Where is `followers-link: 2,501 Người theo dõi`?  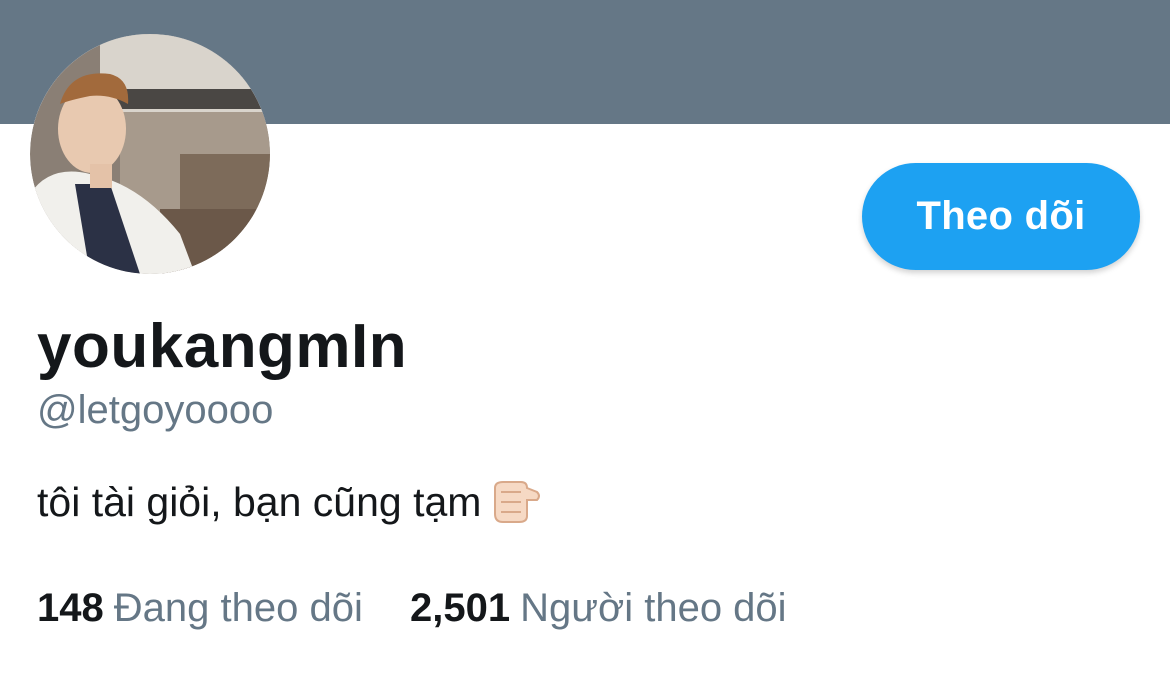 followers-link: 2,501 Người theo dõi is located at coordinates (598, 608).